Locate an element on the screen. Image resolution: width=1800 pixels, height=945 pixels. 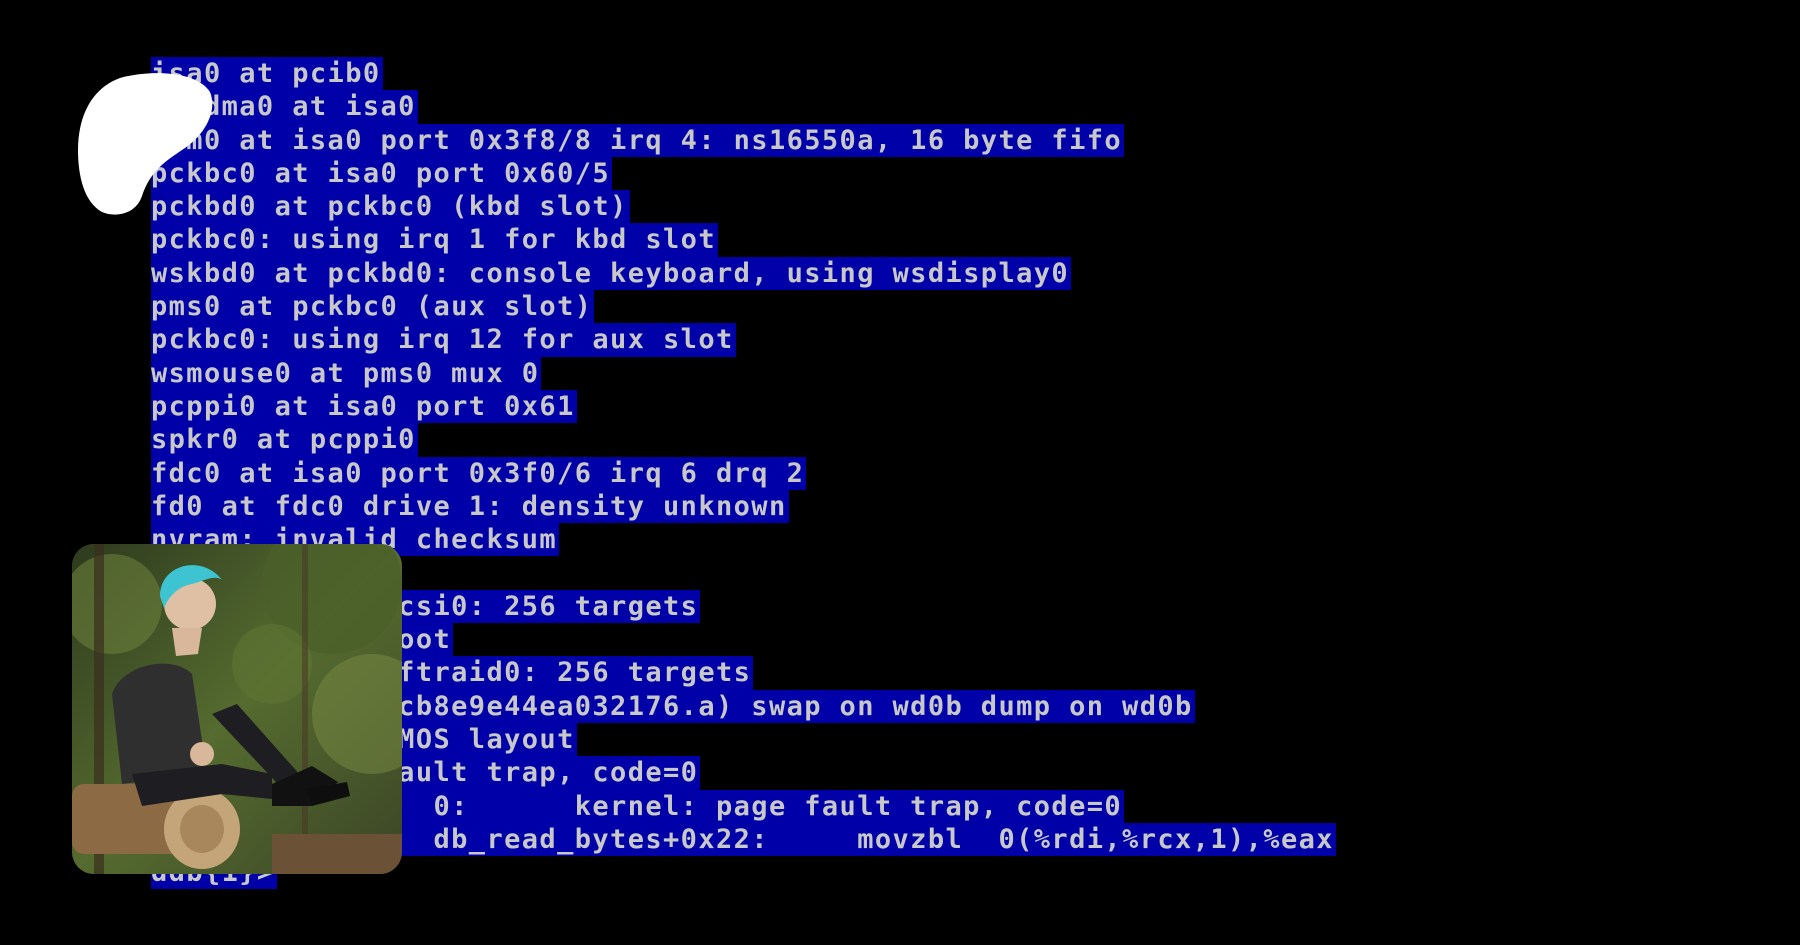
avatar is located at coordinates (237, 709).